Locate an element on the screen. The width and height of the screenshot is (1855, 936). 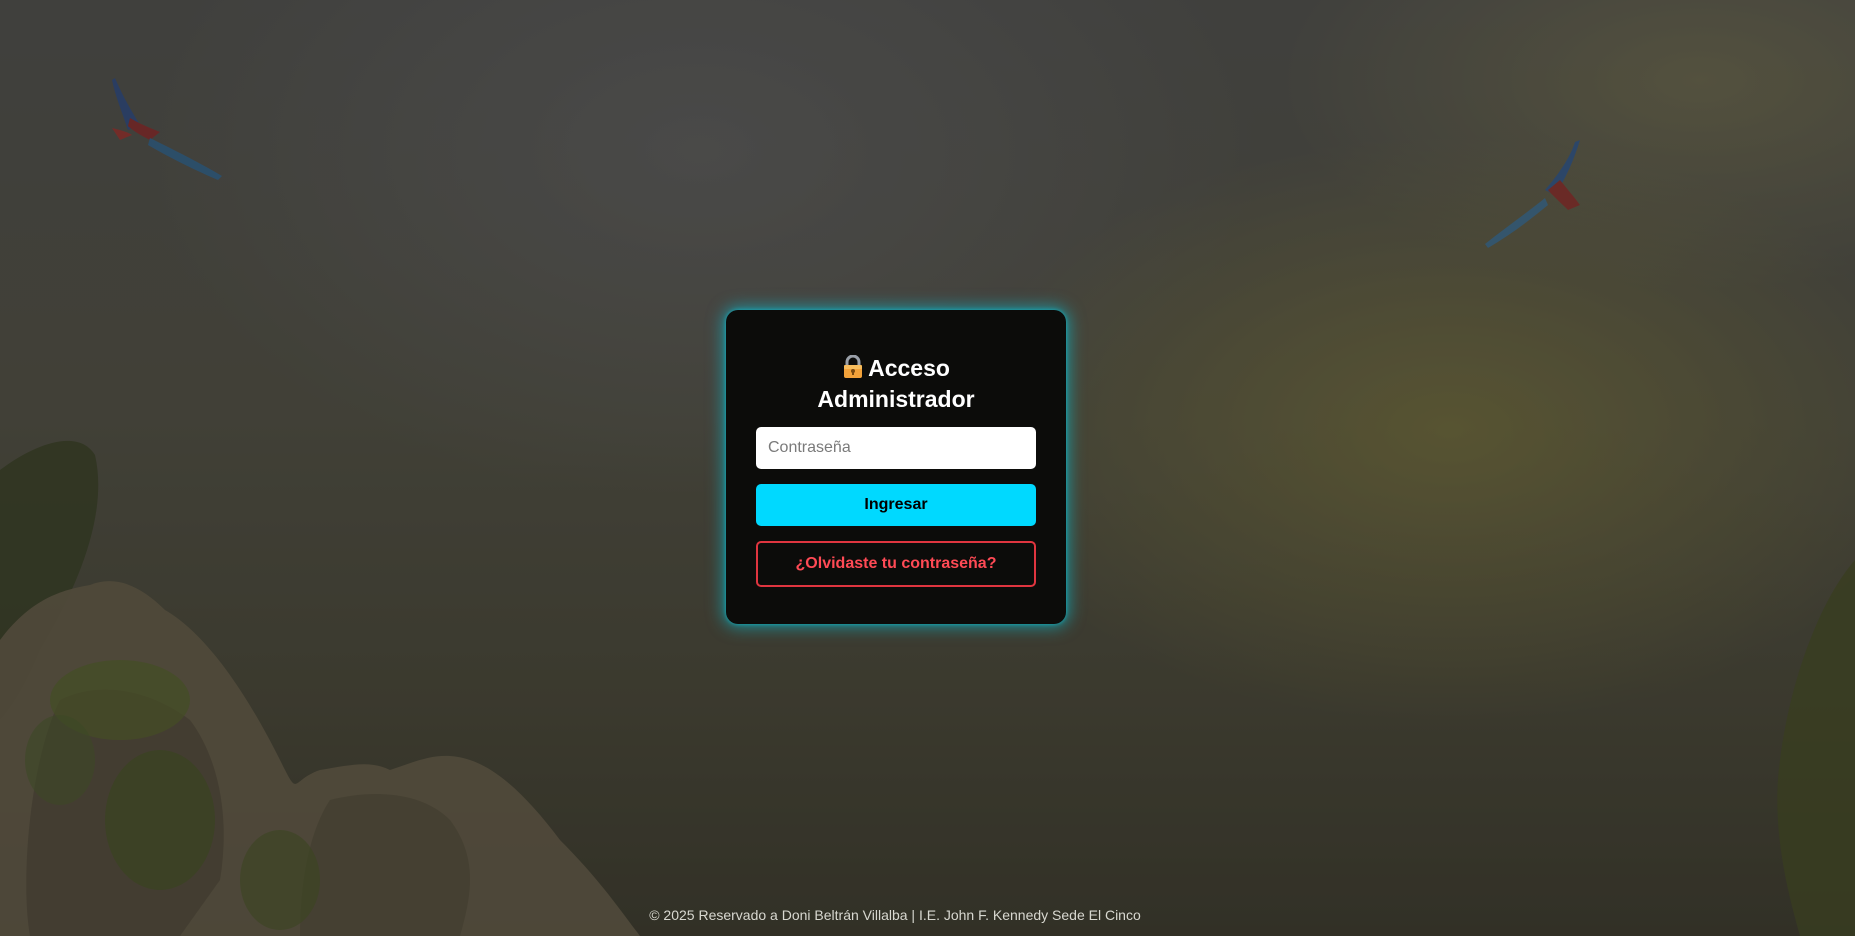
lock-icon is located at coordinates (853, 369).